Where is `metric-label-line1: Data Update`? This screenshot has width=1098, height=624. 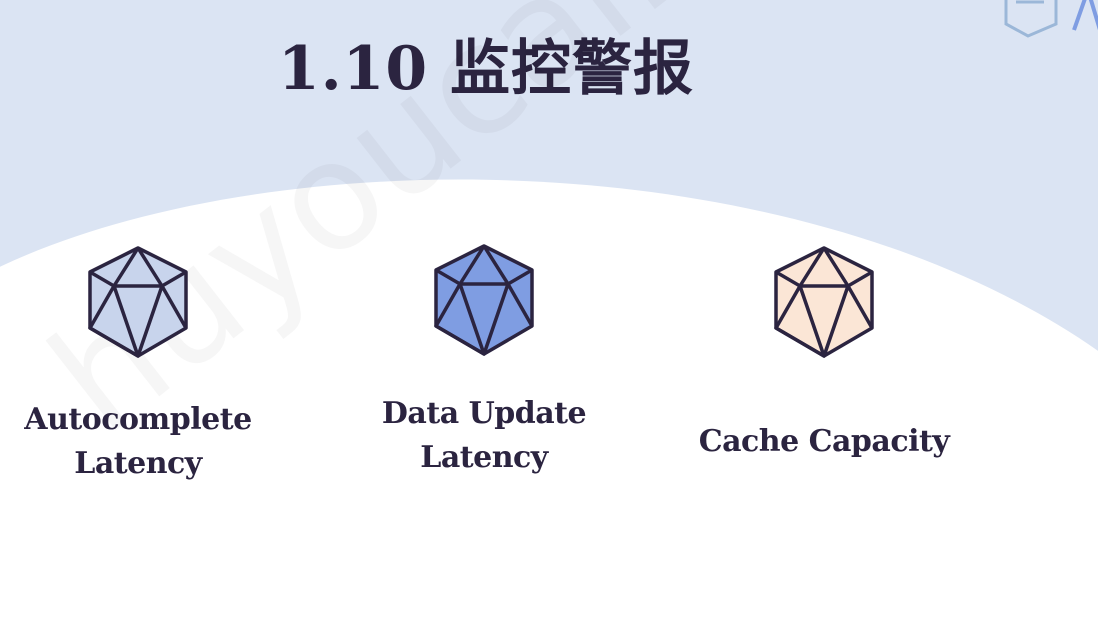 metric-label-line1: Data Update is located at coordinates (484, 413).